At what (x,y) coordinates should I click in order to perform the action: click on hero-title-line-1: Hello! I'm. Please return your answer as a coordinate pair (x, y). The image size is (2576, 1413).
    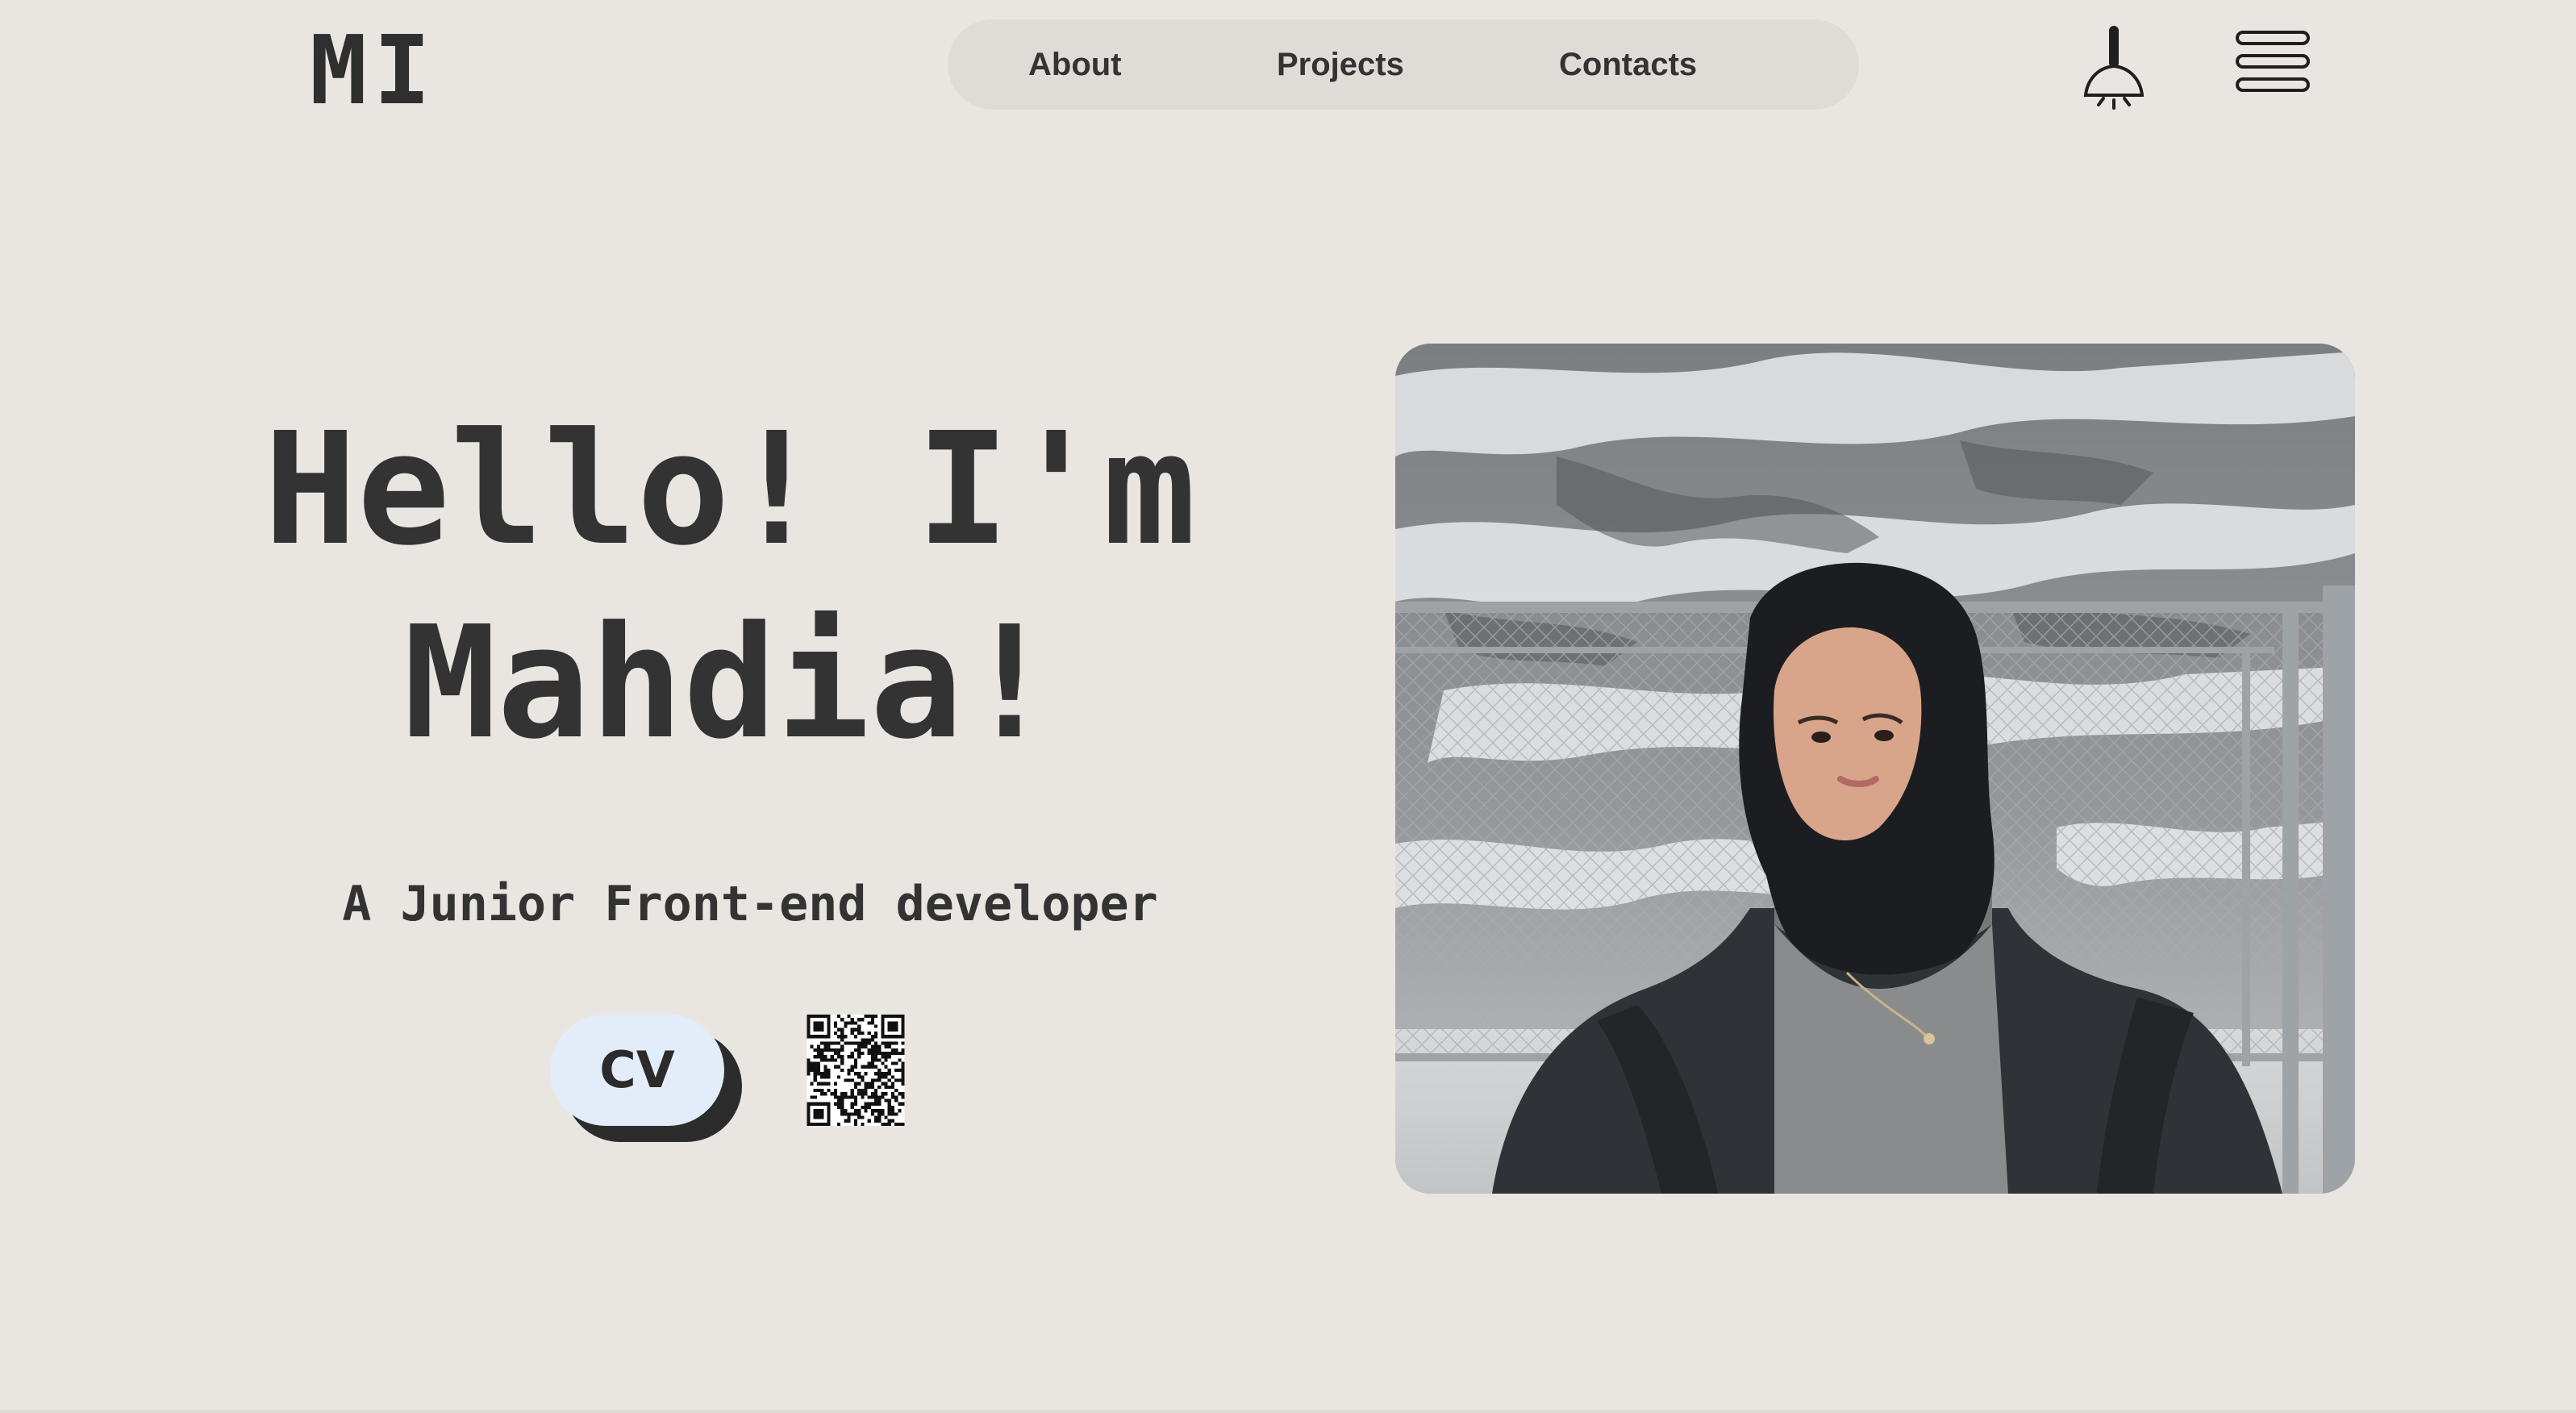
    Looking at the image, I should click on (730, 490).